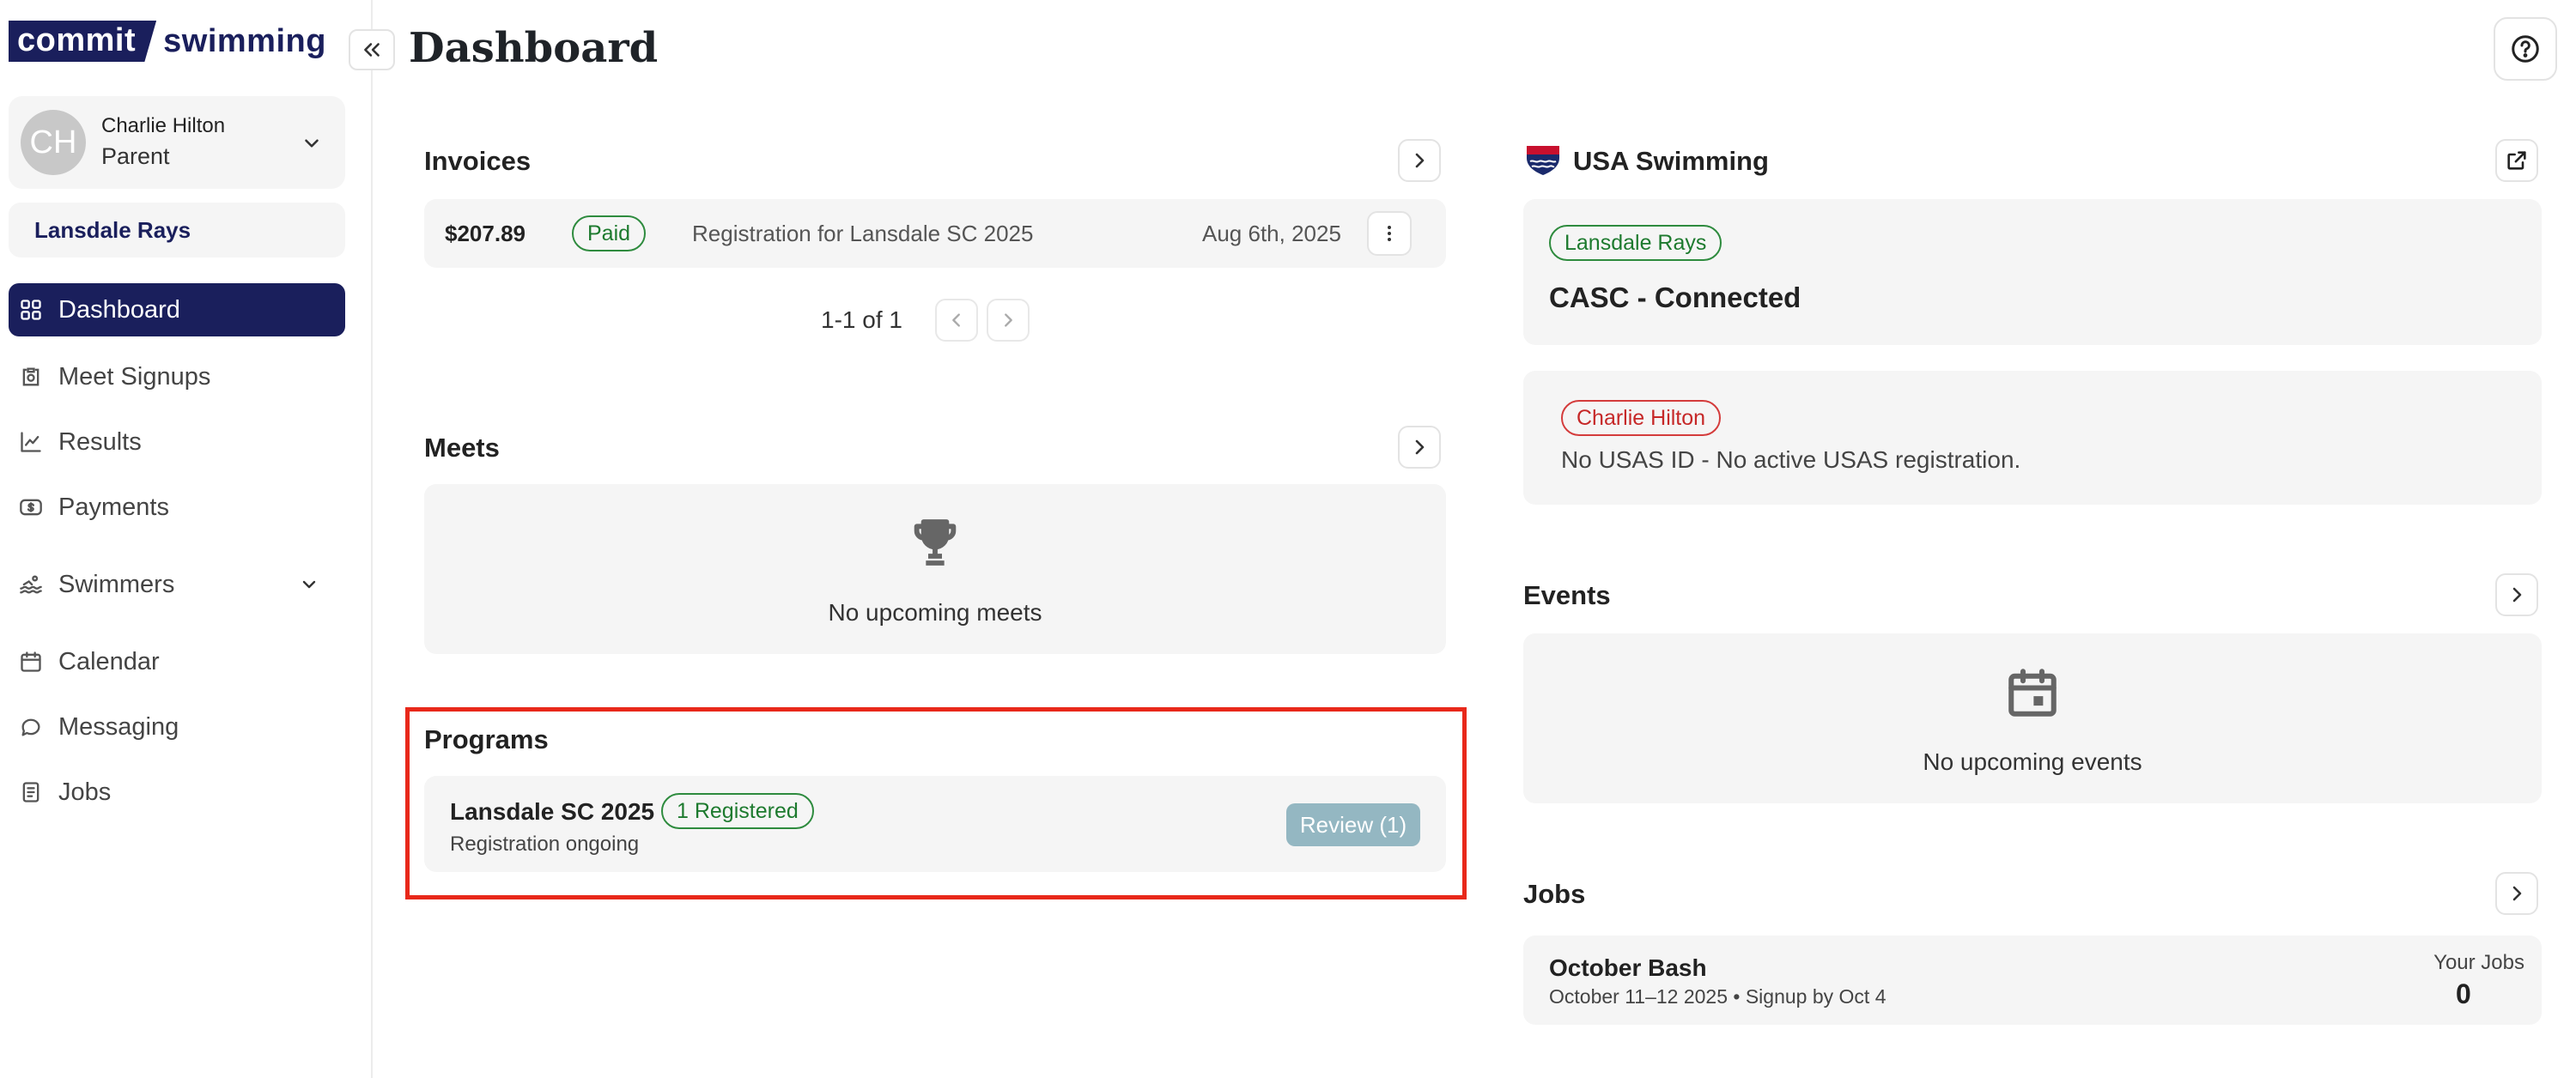  I want to click on chat-icon, so click(31, 727).